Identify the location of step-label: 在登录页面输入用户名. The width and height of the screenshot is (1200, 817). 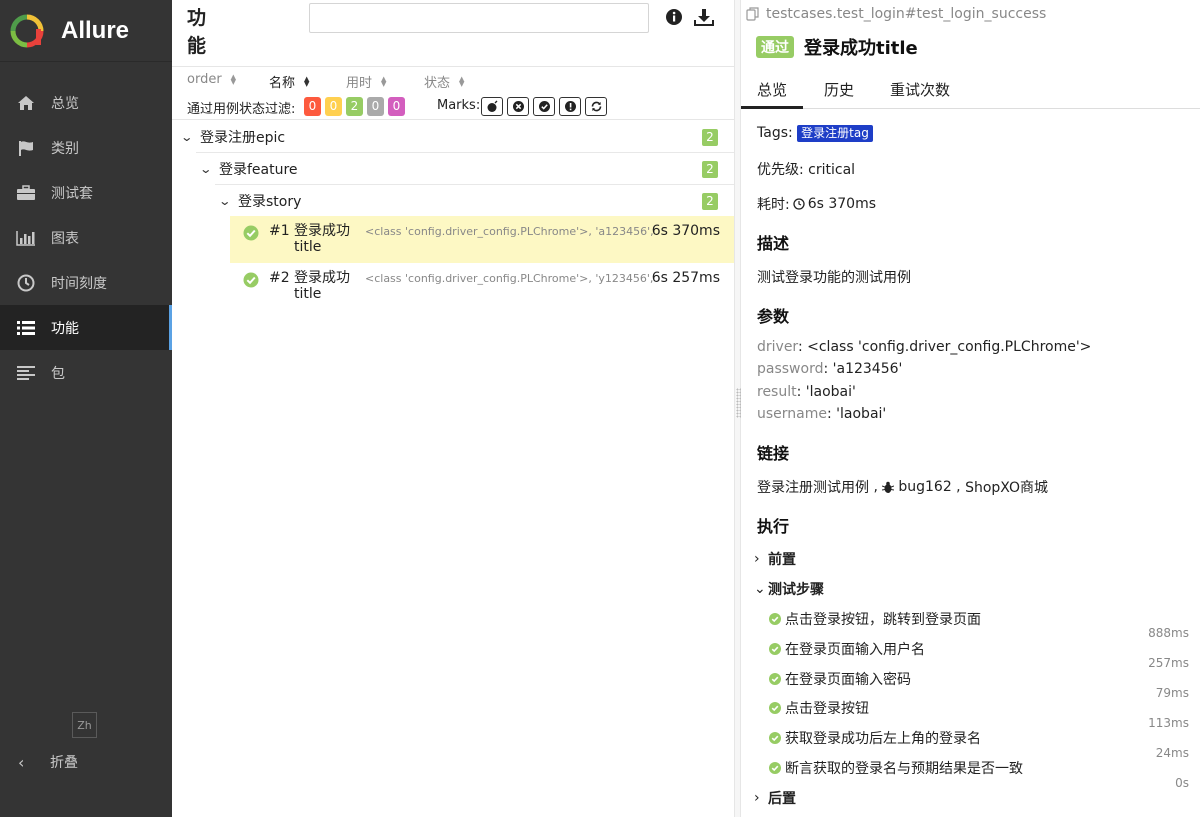
(855, 650).